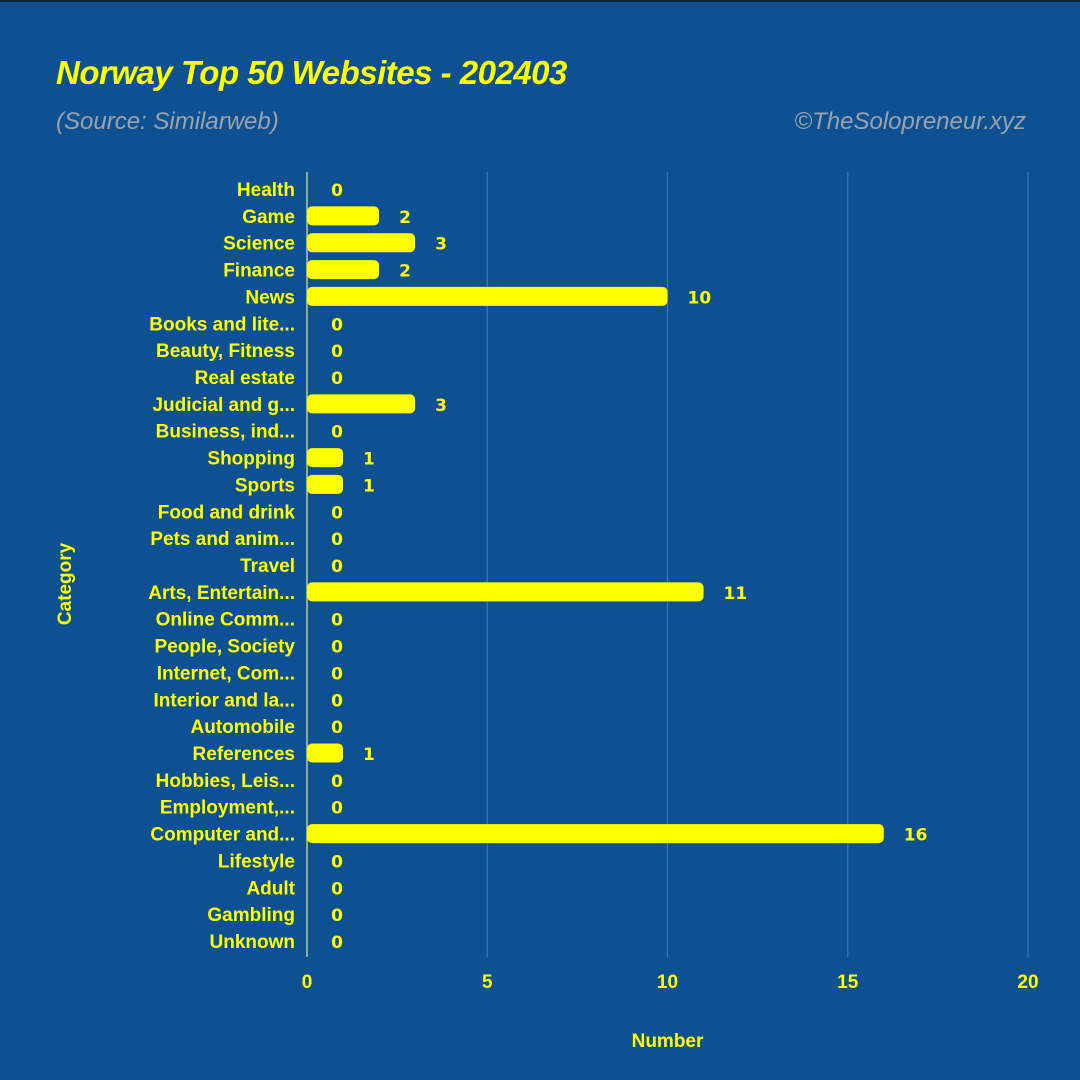  What do you see at coordinates (265, 485) in the screenshot?
I see `category-label: Sports` at bounding box center [265, 485].